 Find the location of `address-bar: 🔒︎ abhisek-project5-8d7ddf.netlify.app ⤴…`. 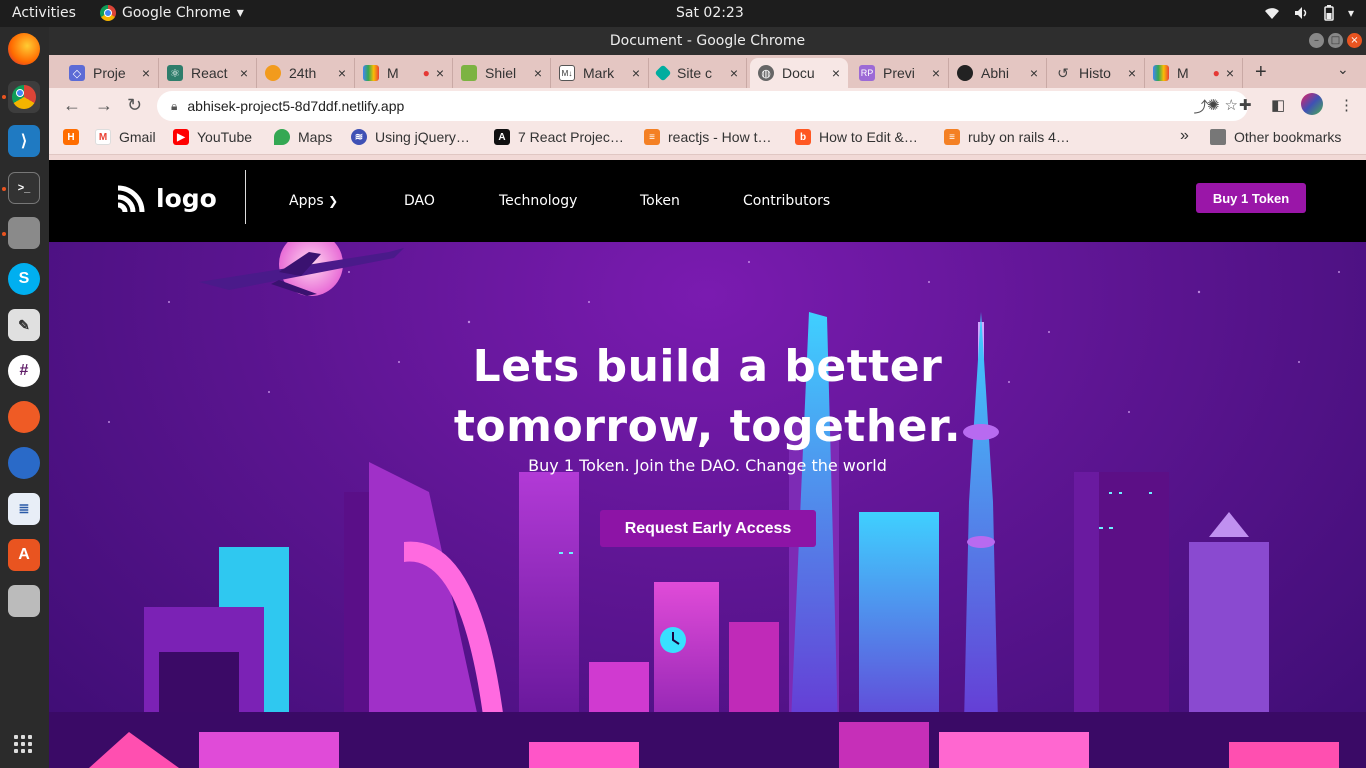

address-bar: 🔒︎ abhisek-project5-8d7ddf.netlify.app ⤴… is located at coordinates (702, 106).